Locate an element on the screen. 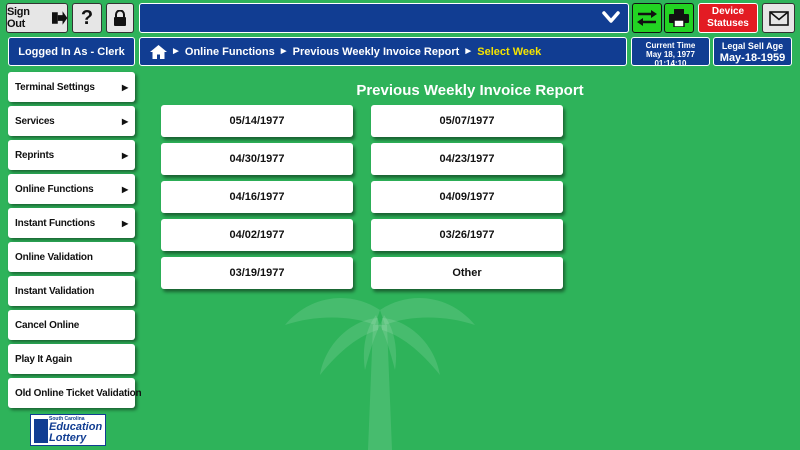 The image size is (800, 450). week-button: 03/26/1977 is located at coordinates (467, 235).